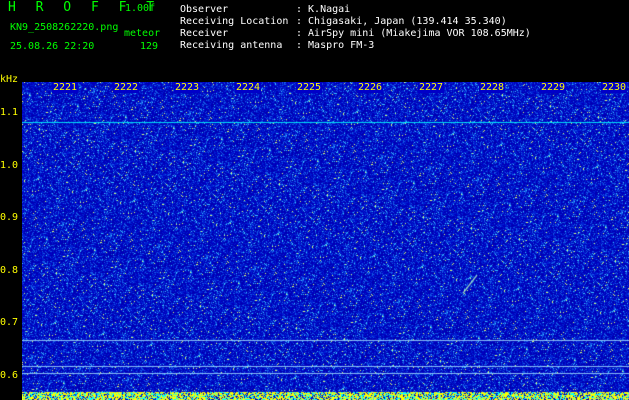  Describe the element at coordinates (9, 323) in the screenshot. I see `y-tick-label: 0.7` at that location.